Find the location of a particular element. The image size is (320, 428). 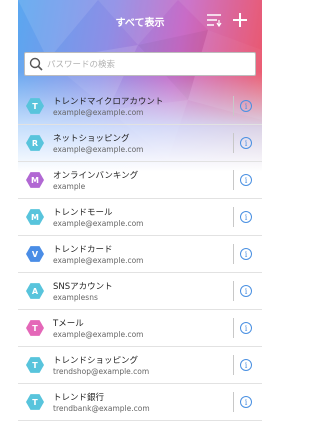

list-item: T トレンドマイクロアカウント example@example.com i is located at coordinates (140, 106).